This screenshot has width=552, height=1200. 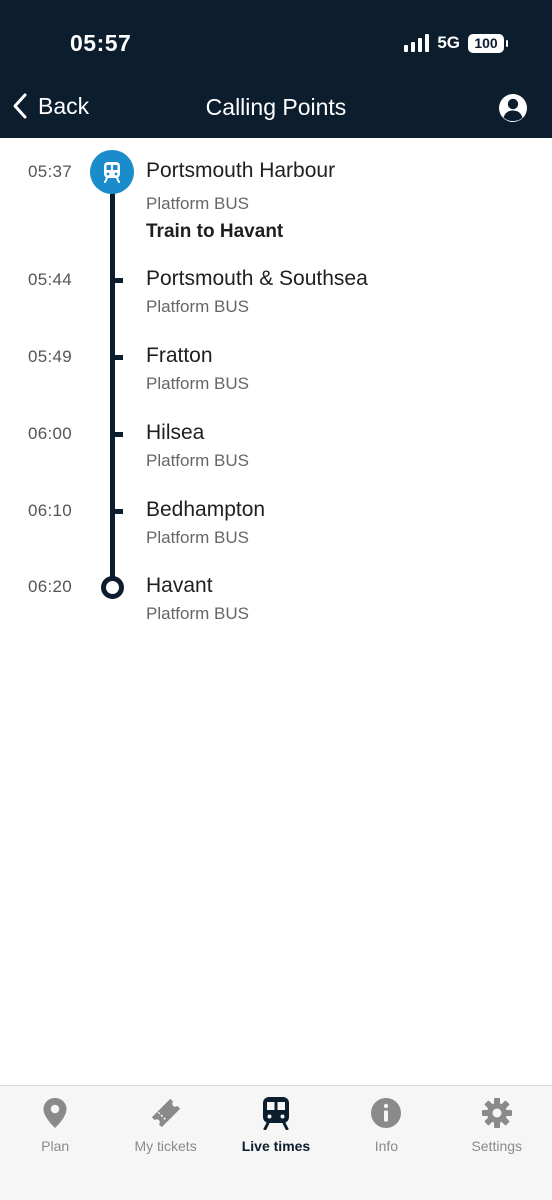 What do you see at coordinates (50, 356) in the screenshot?
I see `stop-time: 05:49` at bounding box center [50, 356].